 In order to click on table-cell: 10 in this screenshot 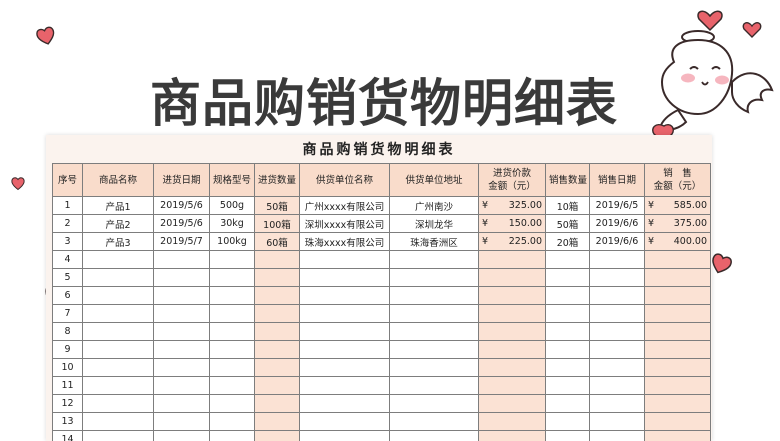, I will do `click(67, 367)`.